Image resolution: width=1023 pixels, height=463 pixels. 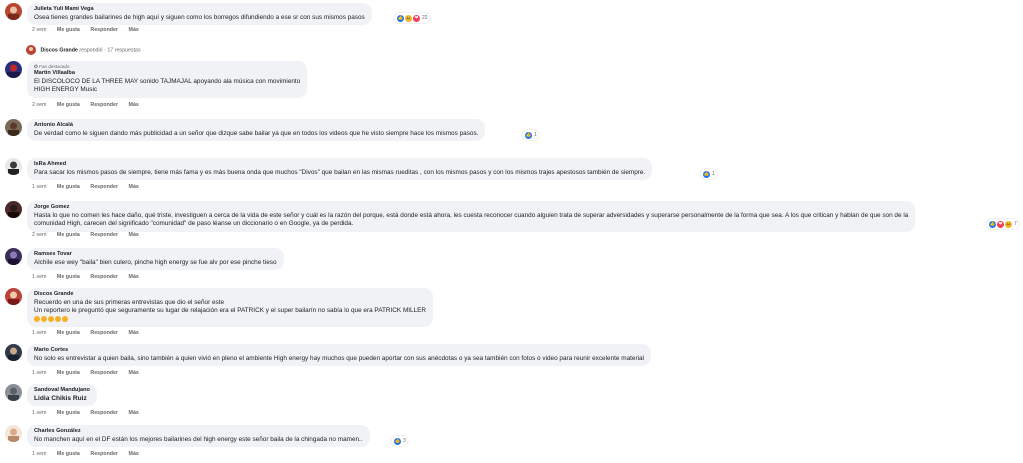 I want to click on reactions-count: 7, so click(x=1015, y=224).